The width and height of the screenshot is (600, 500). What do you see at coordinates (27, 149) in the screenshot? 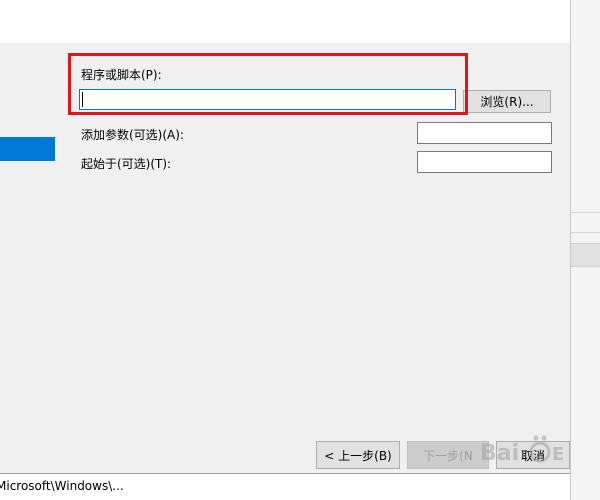
I see `nav-item-selected` at bounding box center [27, 149].